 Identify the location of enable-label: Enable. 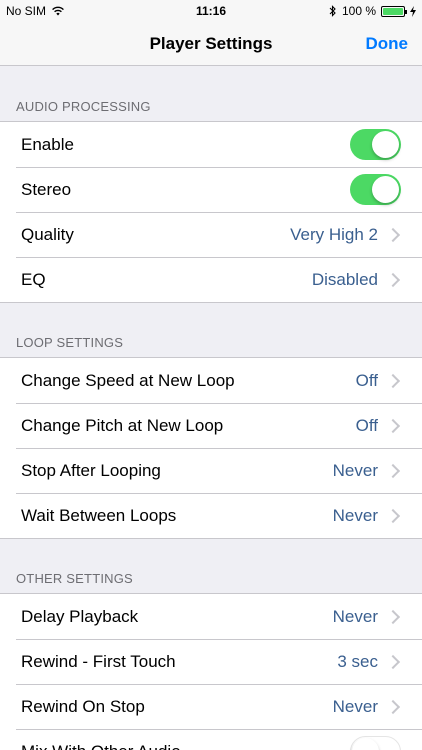
(47, 144).